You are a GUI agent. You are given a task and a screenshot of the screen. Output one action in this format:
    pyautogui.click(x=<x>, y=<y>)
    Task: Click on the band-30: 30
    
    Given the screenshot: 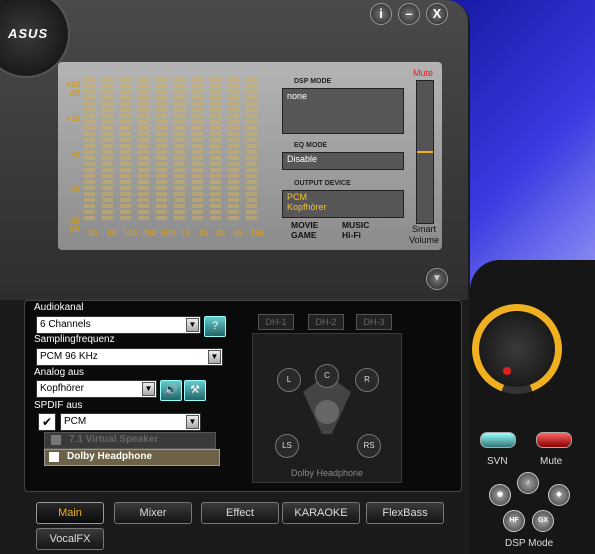 What is the action you would take?
    pyautogui.click(x=93, y=233)
    